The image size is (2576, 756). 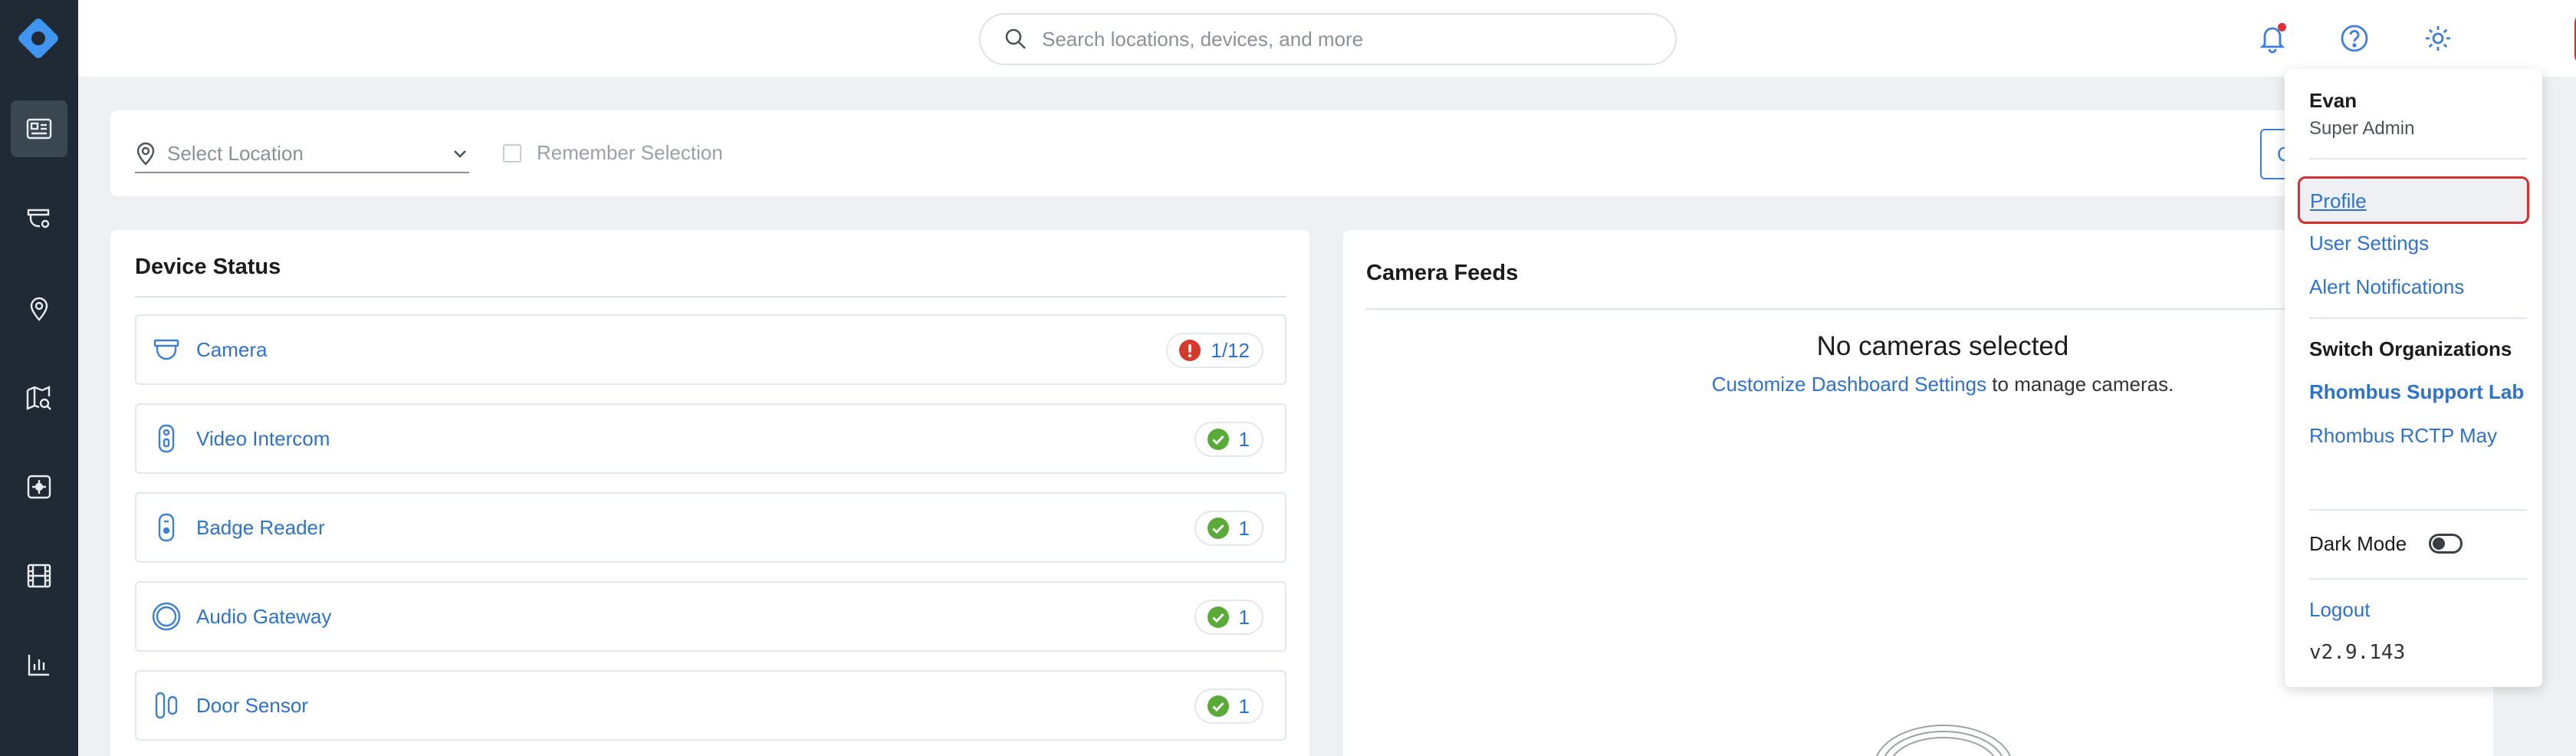 I want to click on location-pin-icon, so click(x=146, y=154).